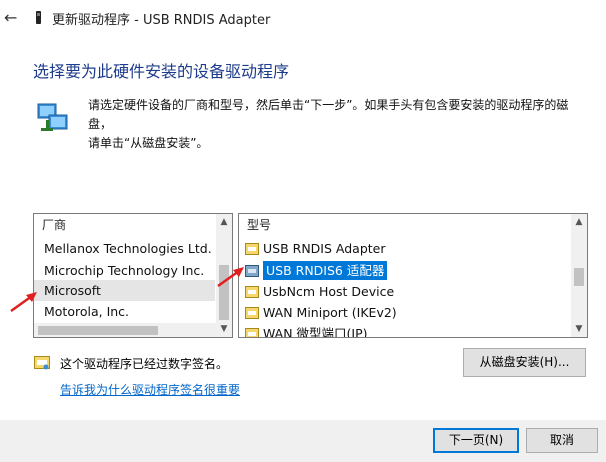 The image size is (606, 462). Describe the element at coordinates (329, 291) in the screenshot. I see `model-item-label: UsbNcm Host Device` at that location.